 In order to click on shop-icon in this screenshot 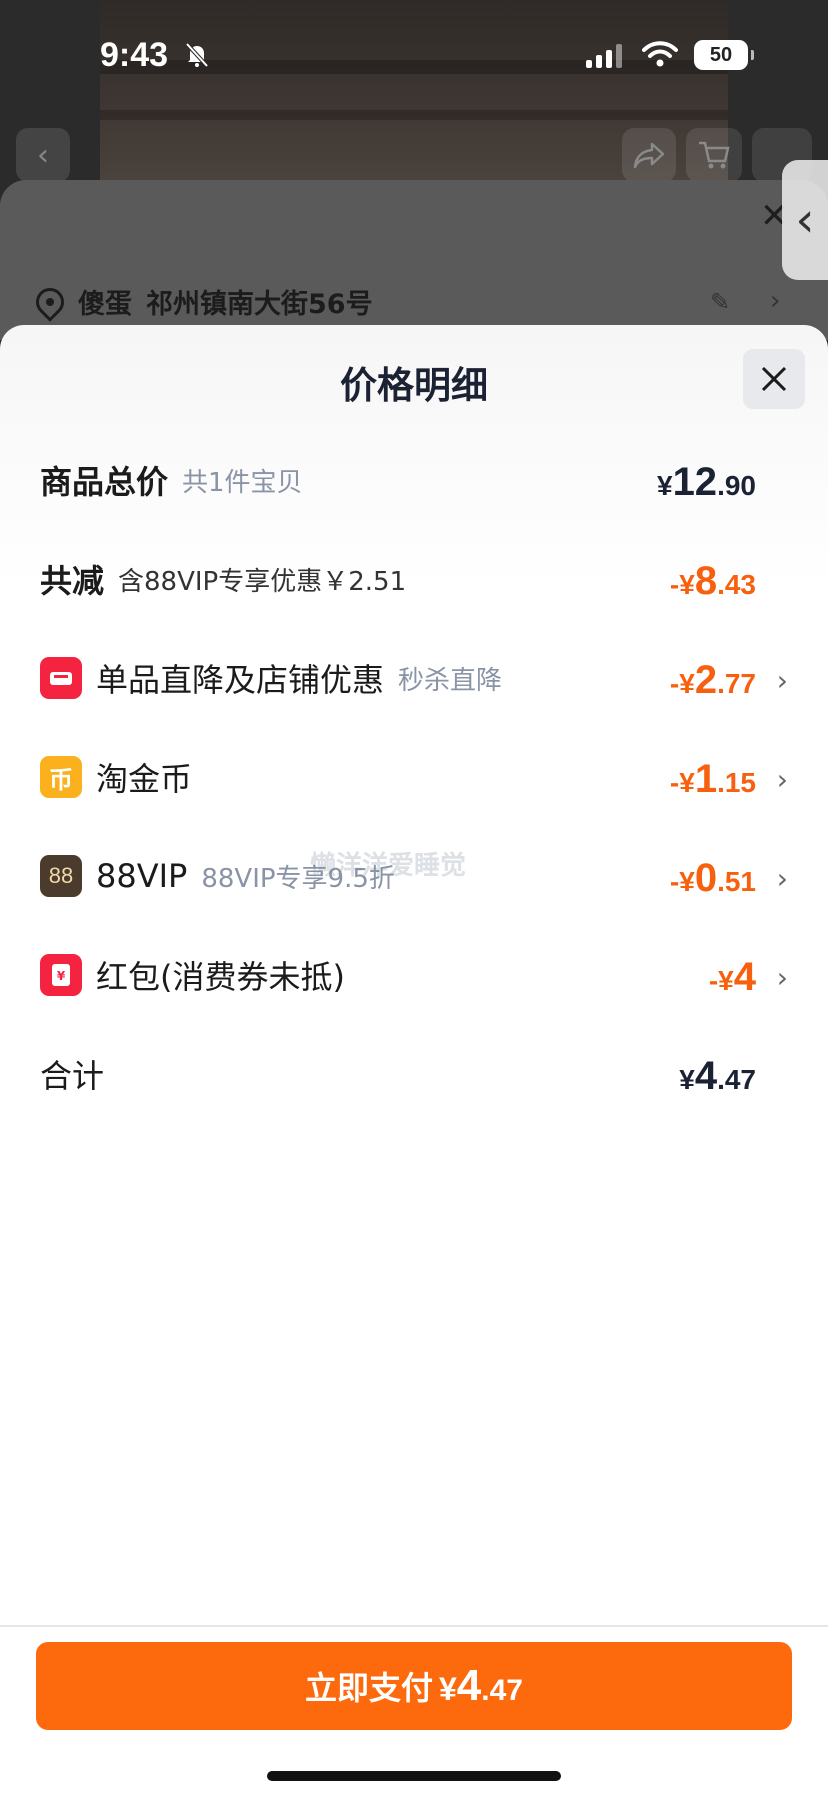, I will do `click(61, 678)`.